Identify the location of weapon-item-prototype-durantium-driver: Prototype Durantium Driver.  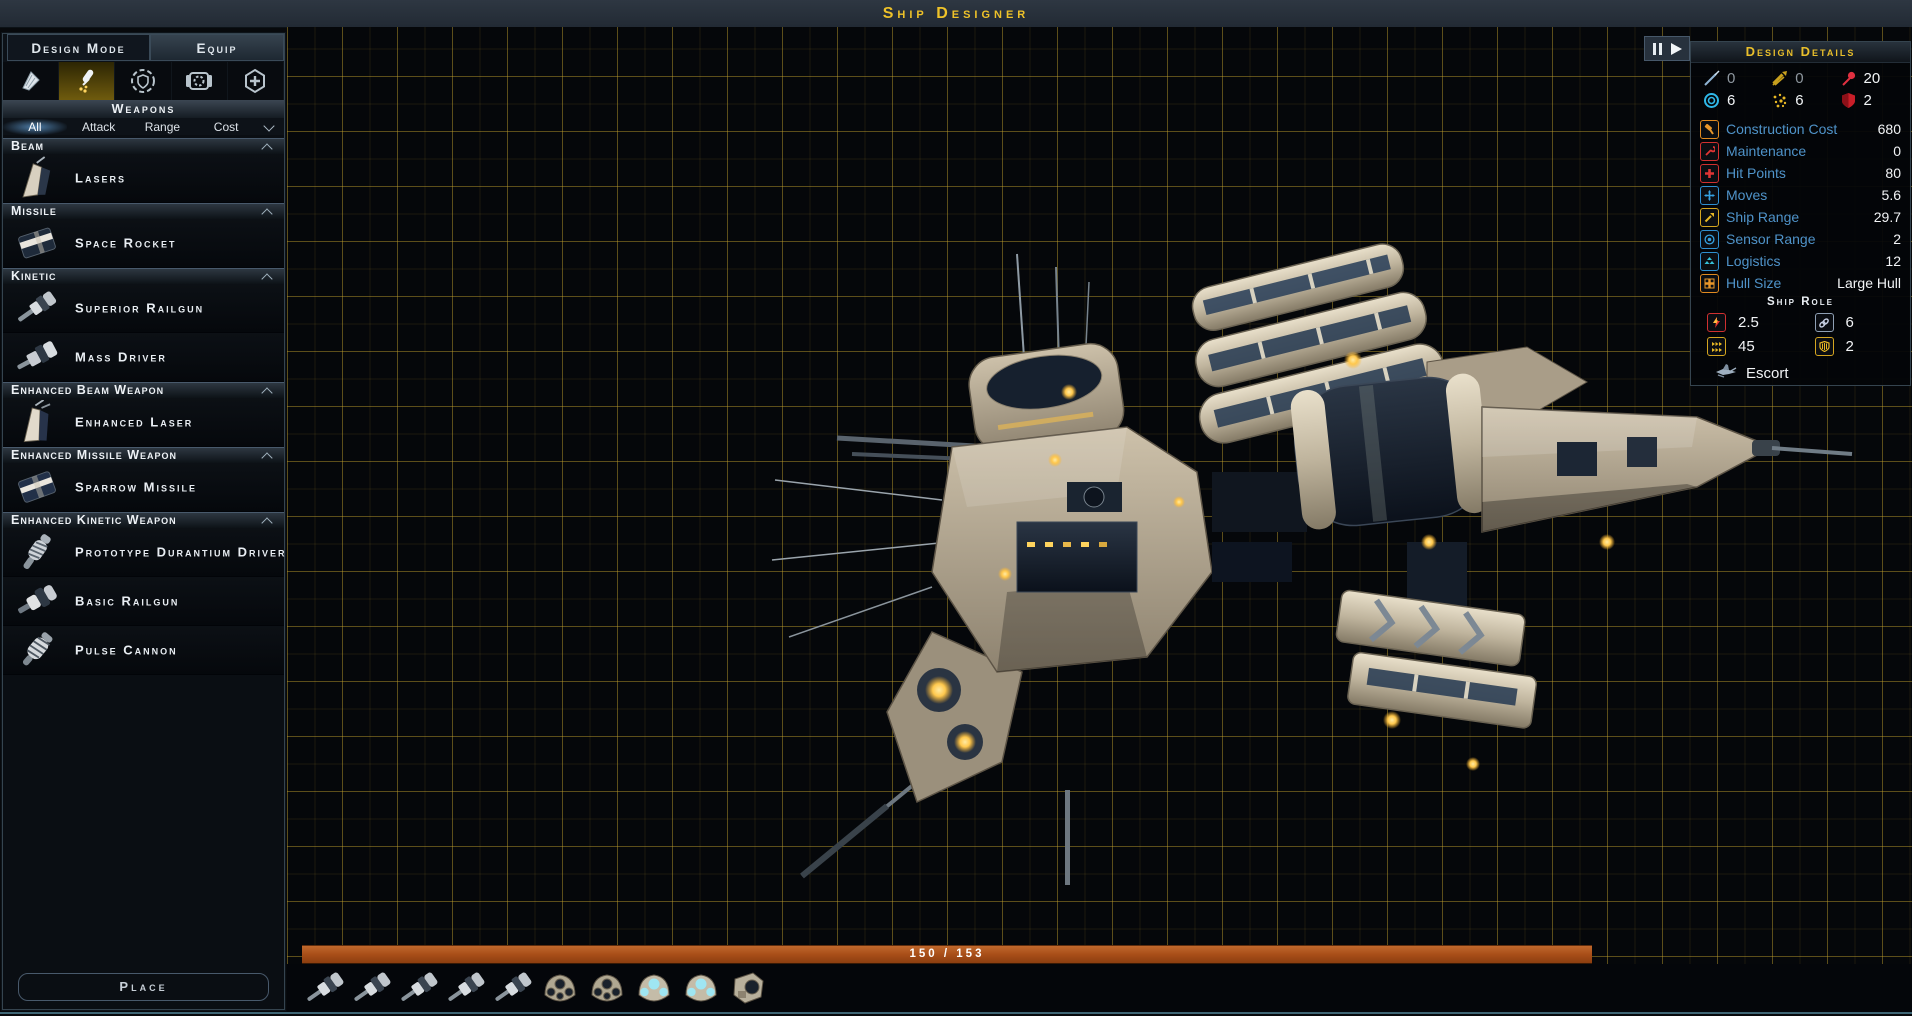
(144, 552).